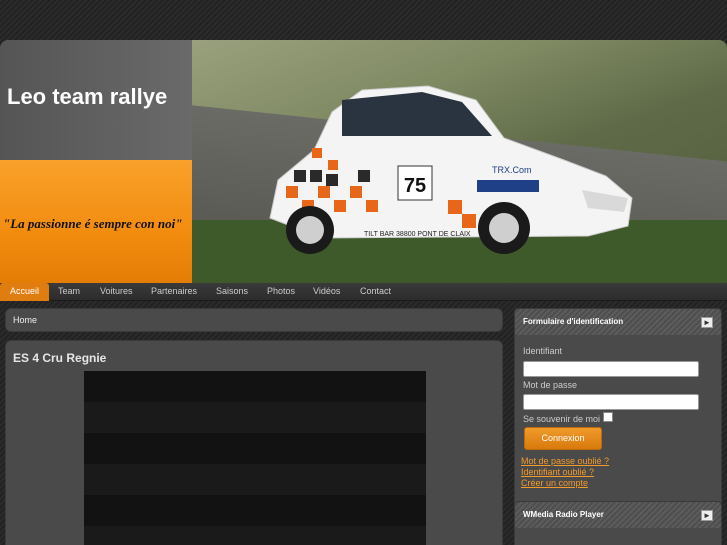 The image size is (727, 545). What do you see at coordinates (573, 321) in the screenshot?
I see `login-module-title: Formulaire d'identification` at bounding box center [573, 321].